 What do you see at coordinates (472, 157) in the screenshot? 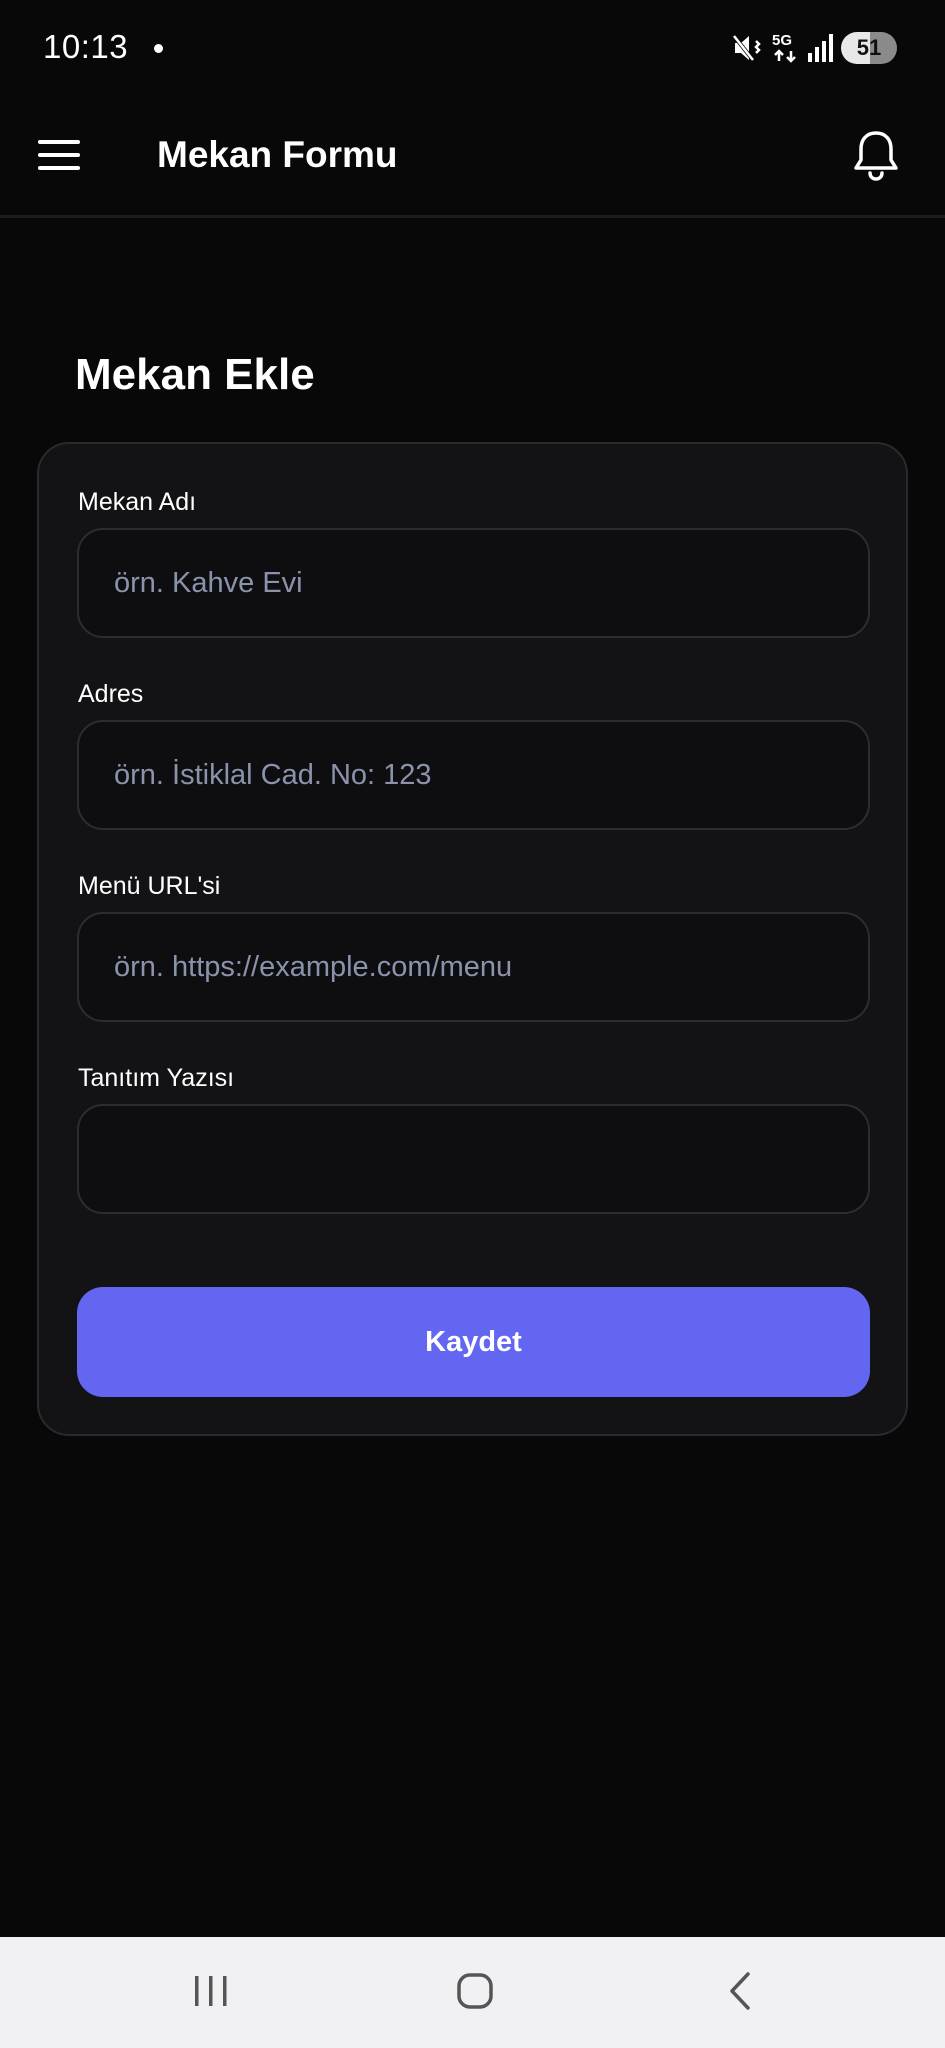
I see `app-bar: Mekan Formu` at bounding box center [472, 157].